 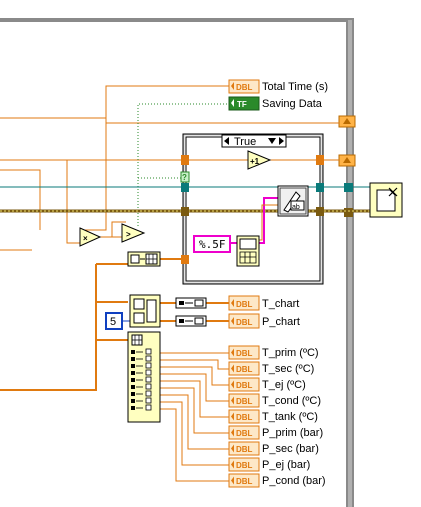 I want to click on build-waveform-node, so click(x=145, y=311).